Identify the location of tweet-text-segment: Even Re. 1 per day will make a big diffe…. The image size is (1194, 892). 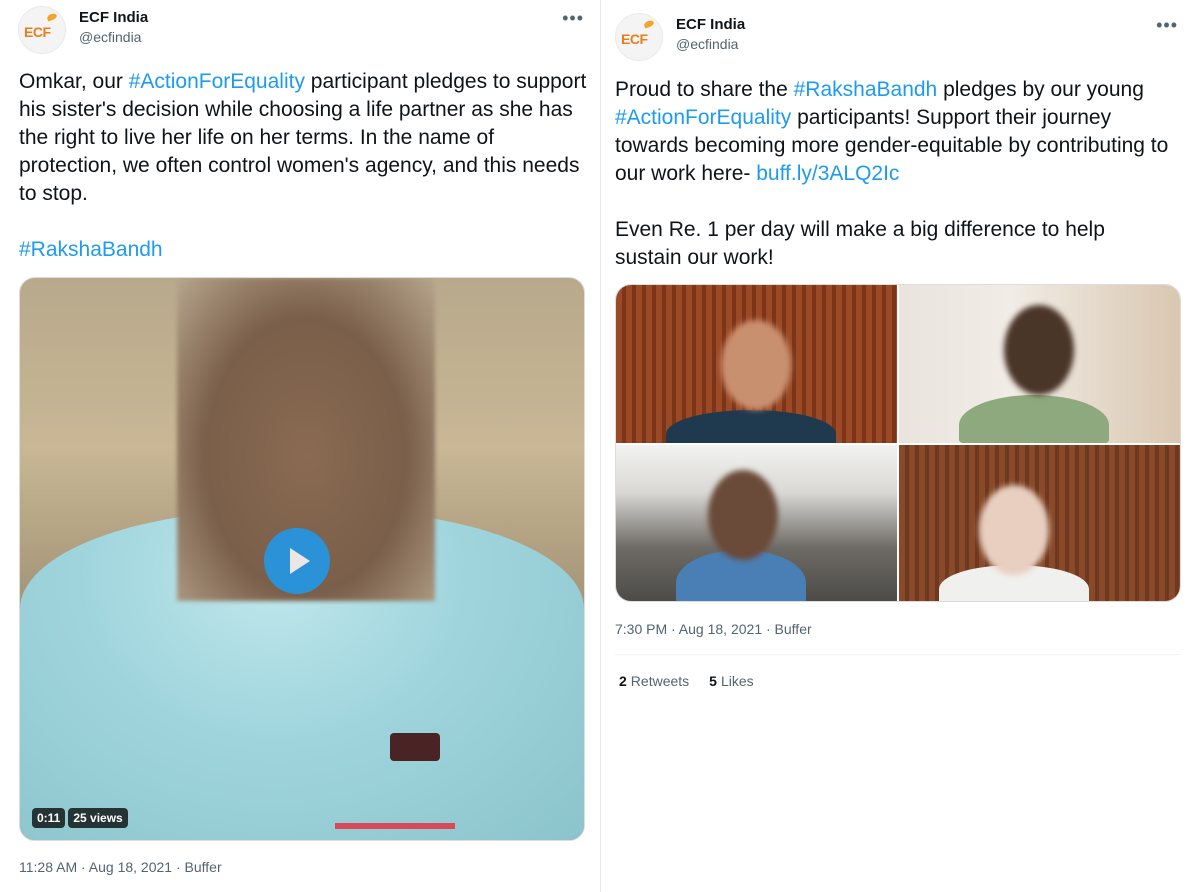
(860, 243).